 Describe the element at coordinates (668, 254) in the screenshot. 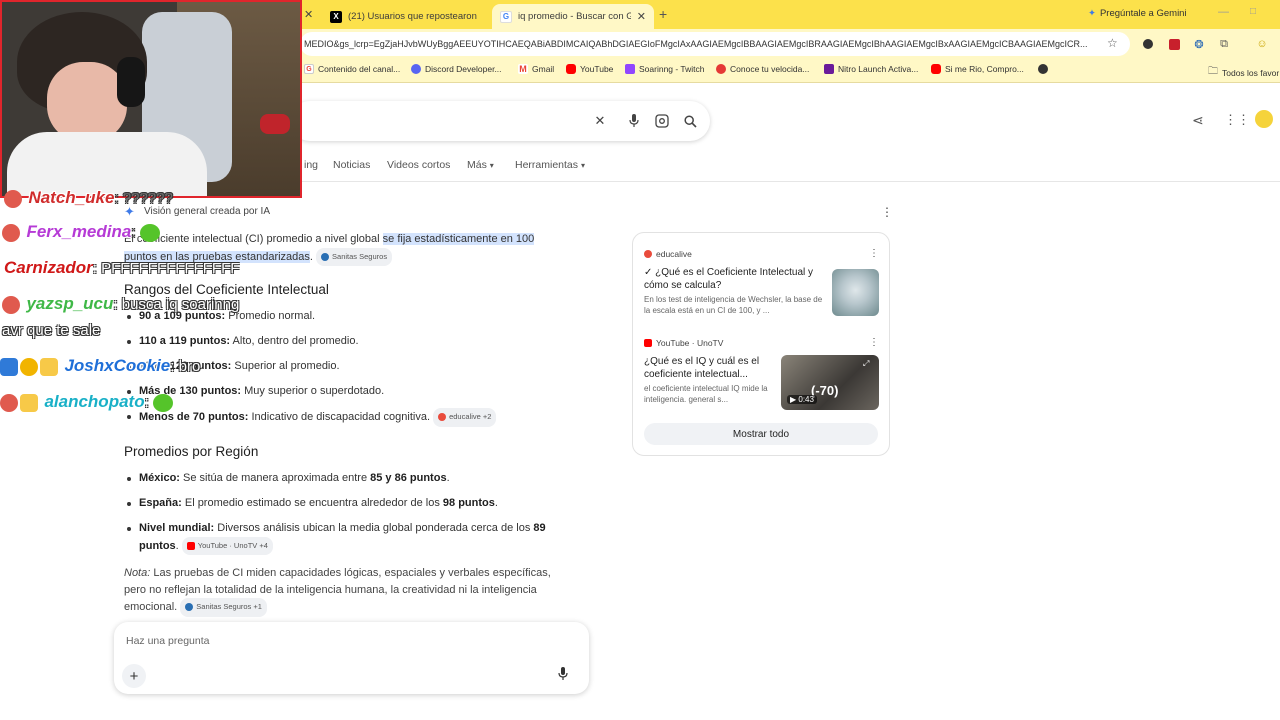

I see `source-site: educalive` at that location.